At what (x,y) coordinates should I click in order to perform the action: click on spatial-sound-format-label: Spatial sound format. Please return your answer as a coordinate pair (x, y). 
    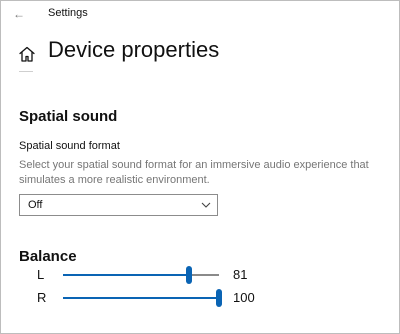
    Looking at the image, I should click on (69, 146).